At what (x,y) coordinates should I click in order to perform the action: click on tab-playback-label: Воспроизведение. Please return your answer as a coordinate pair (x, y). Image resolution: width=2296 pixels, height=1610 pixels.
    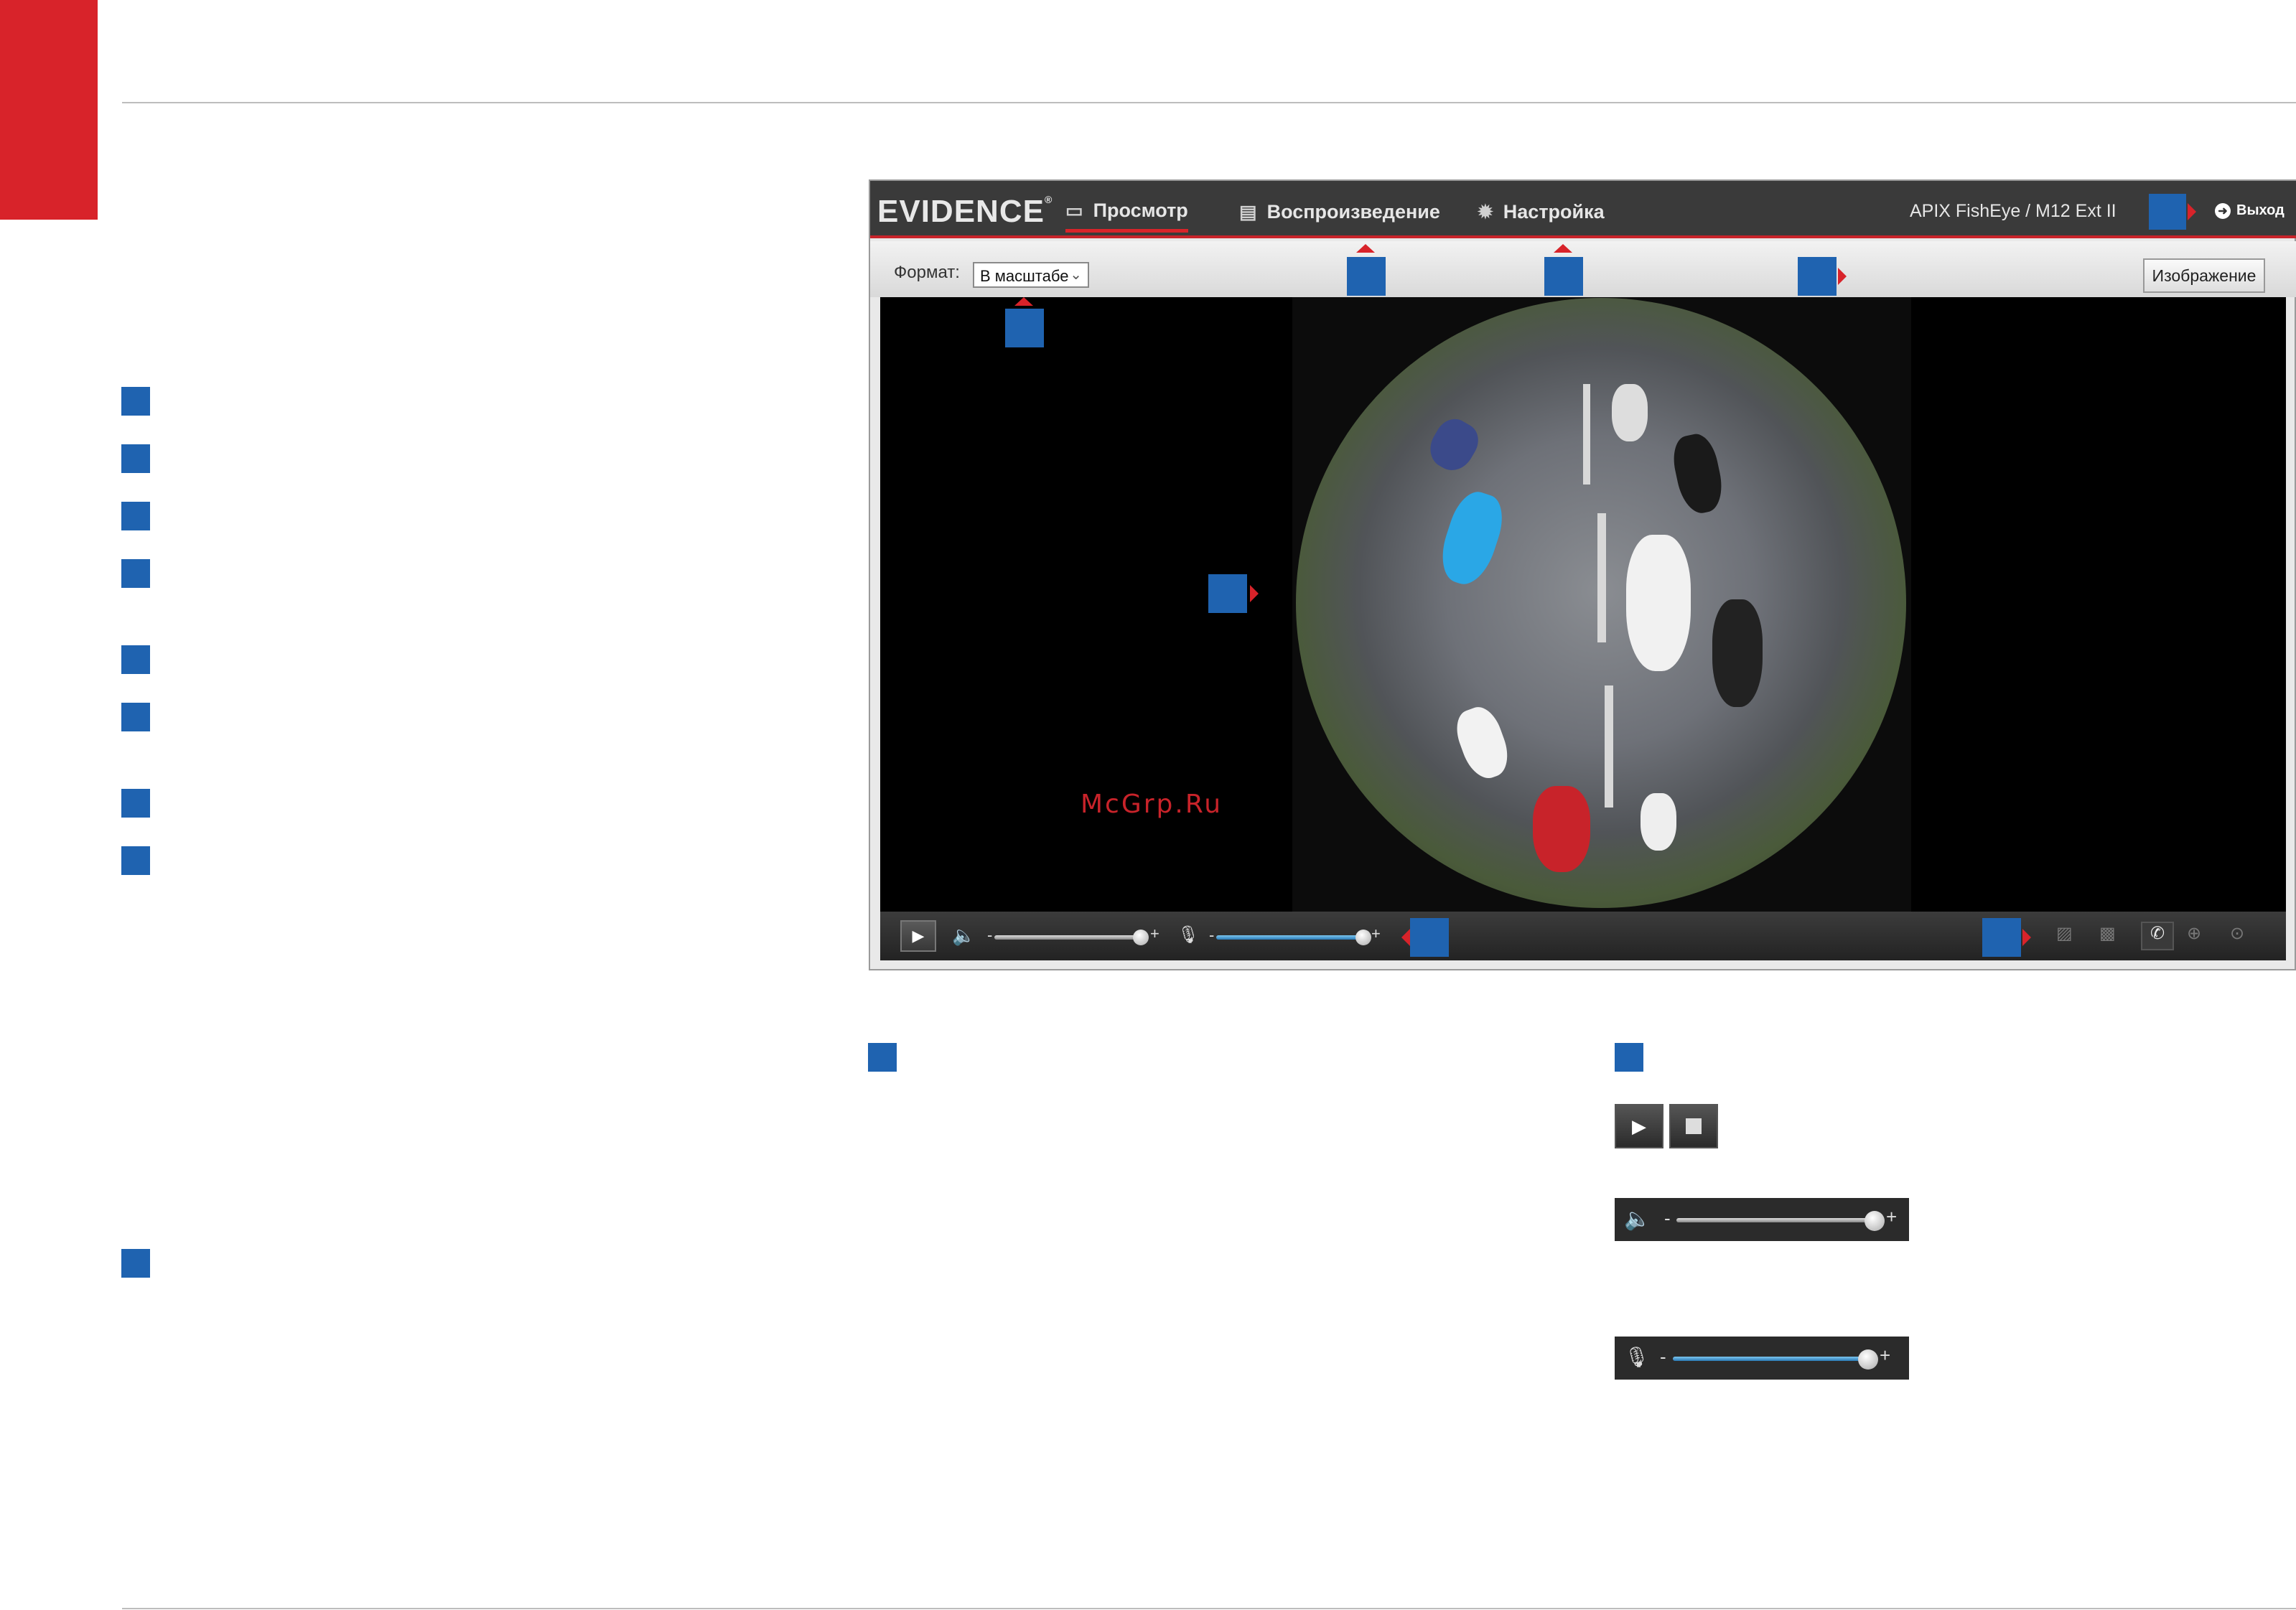
    Looking at the image, I should click on (1353, 212).